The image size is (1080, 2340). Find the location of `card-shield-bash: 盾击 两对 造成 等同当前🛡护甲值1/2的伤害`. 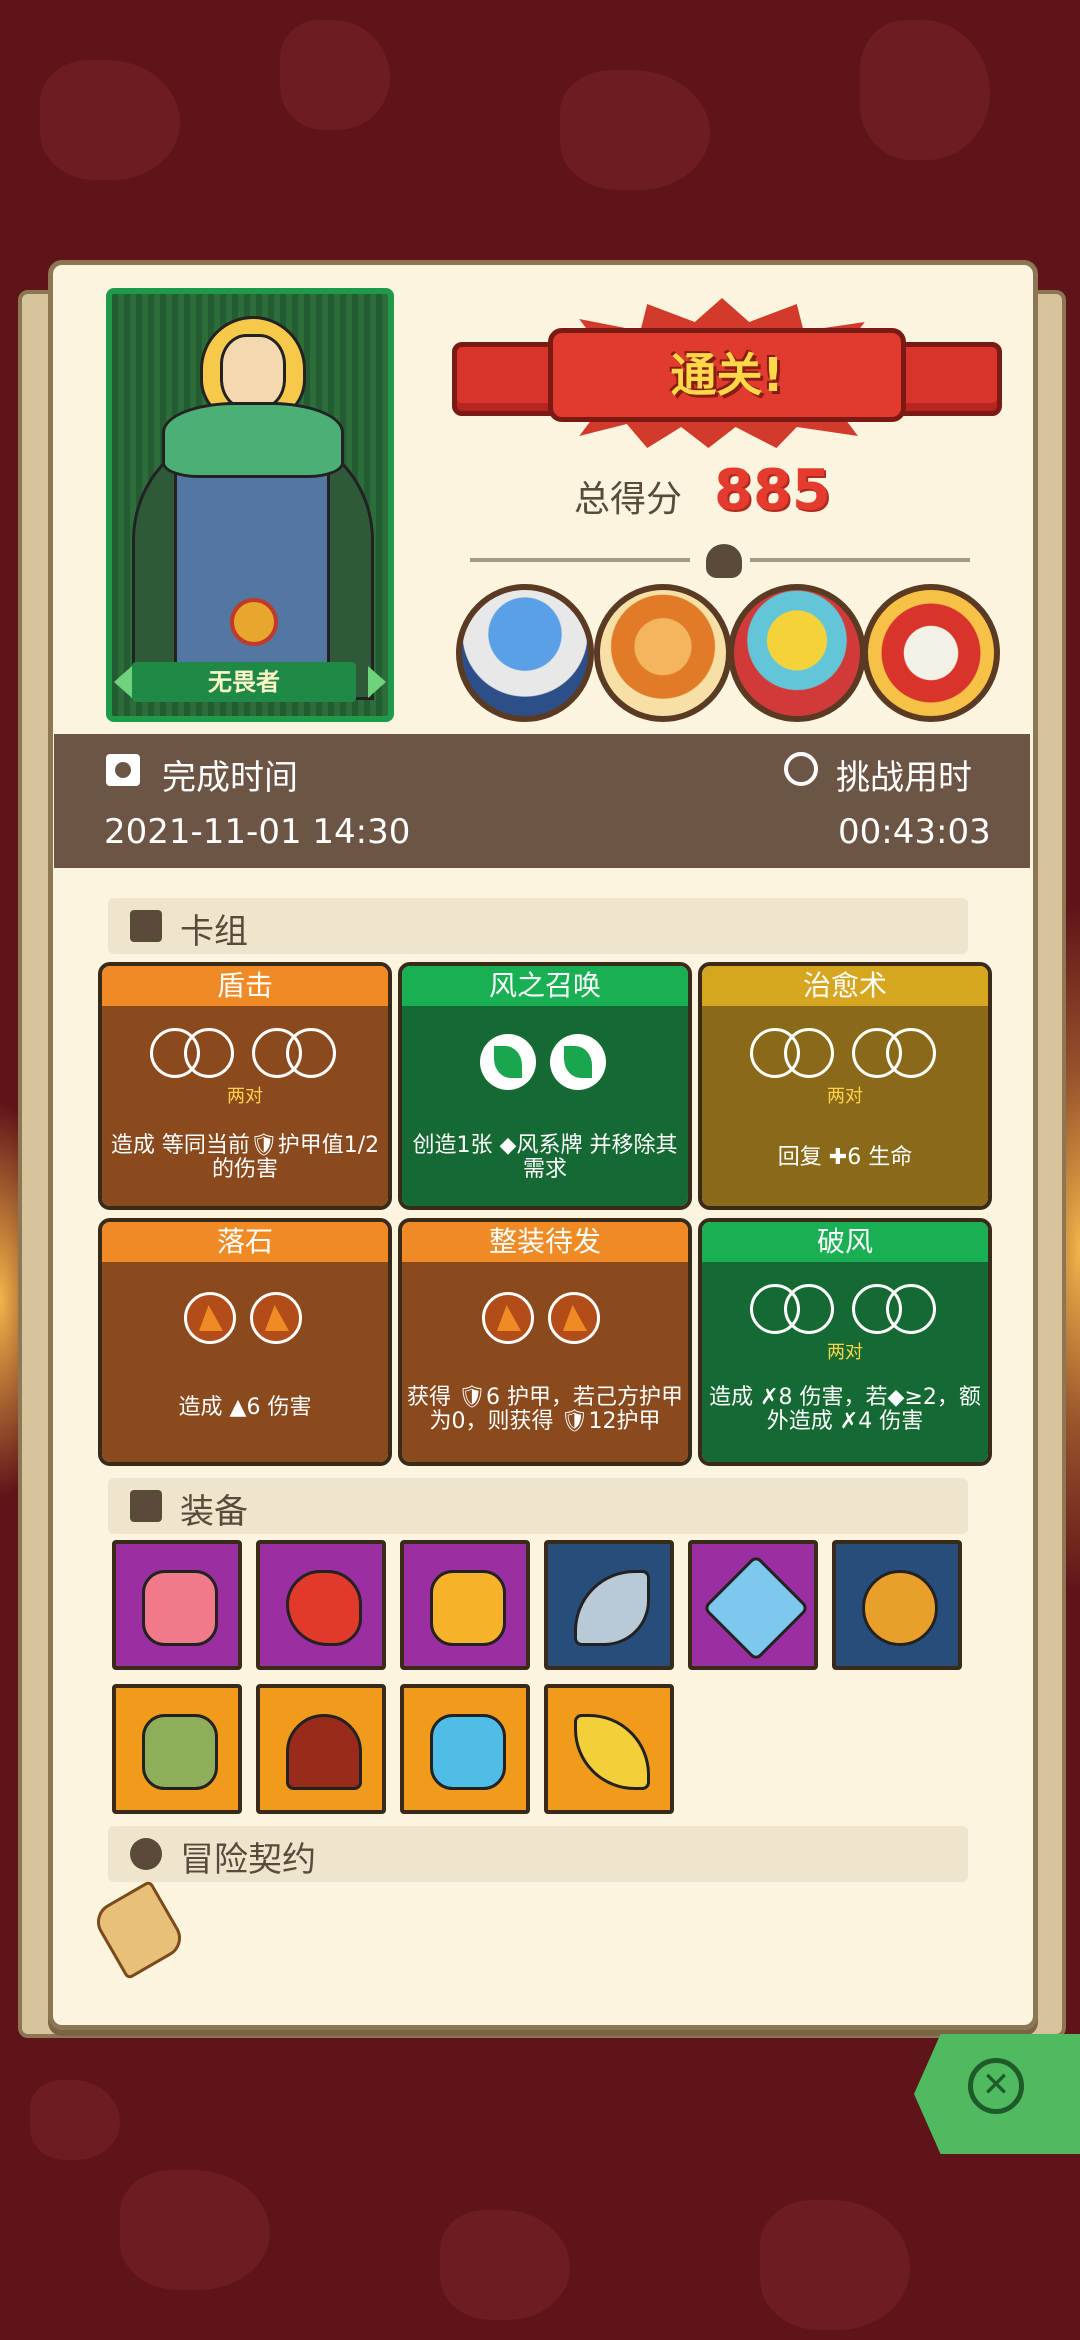

card-shield-bash: 盾击 两对 造成 等同当前🛡护甲值1/2的伤害 is located at coordinates (245, 1086).